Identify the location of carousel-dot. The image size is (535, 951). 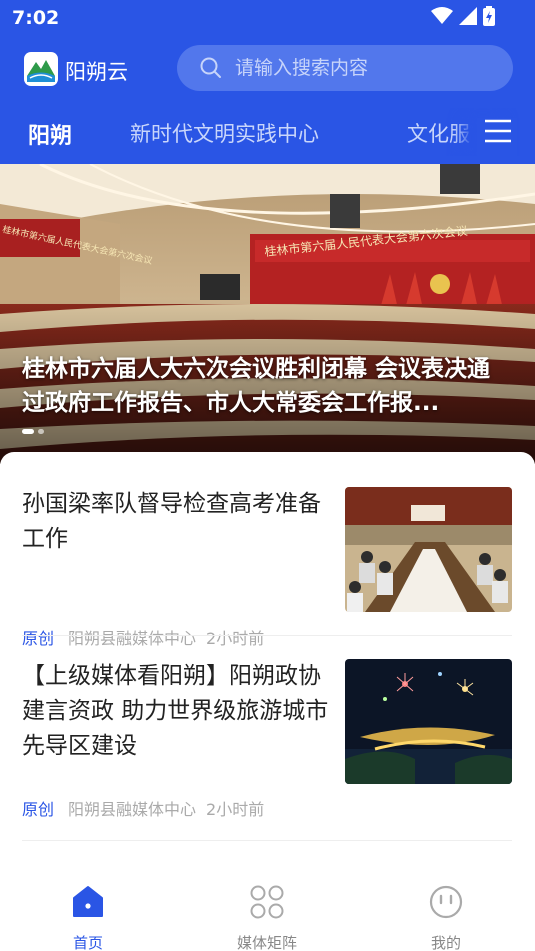
(41, 431).